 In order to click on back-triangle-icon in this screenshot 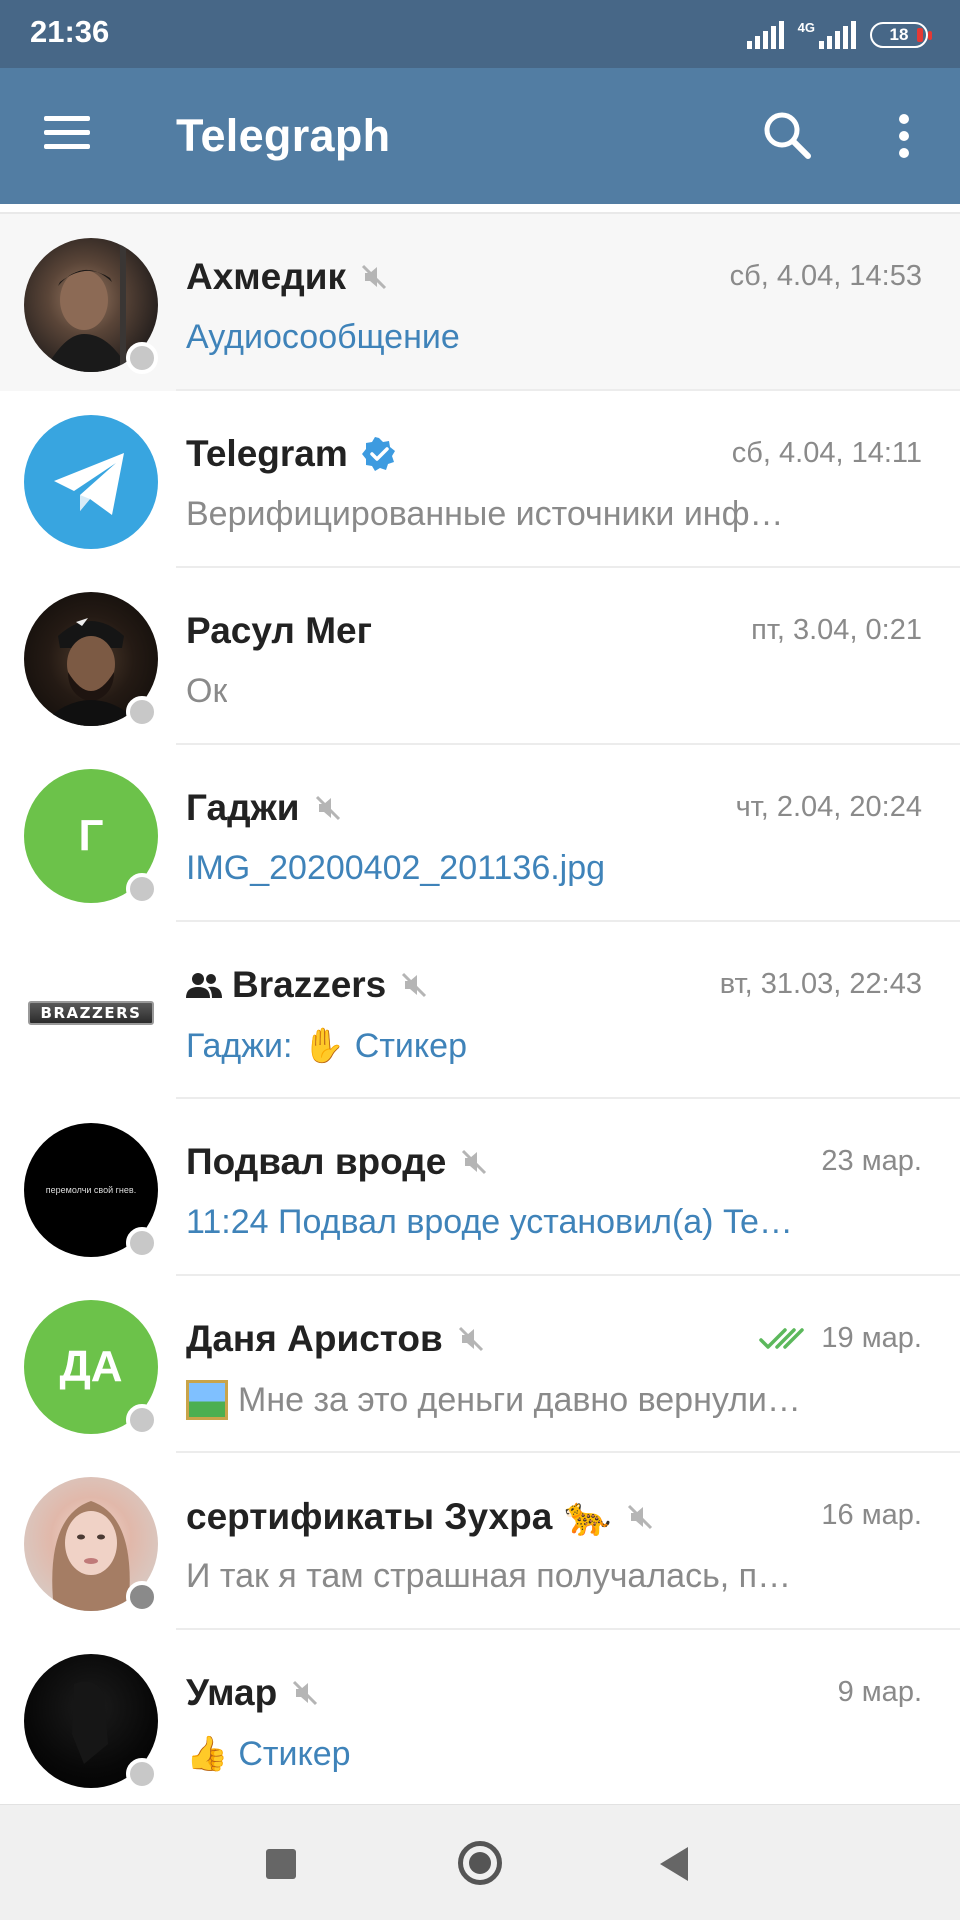, I will do `click(674, 1864)`.